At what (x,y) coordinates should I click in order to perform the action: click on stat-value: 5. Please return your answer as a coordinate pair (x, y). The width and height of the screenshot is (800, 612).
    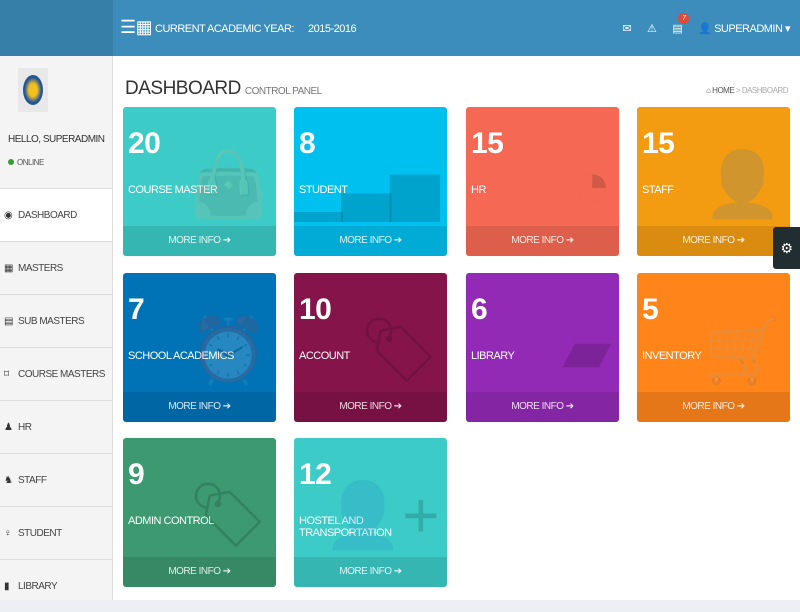
    Looking at the image, I should click on (650, 309).